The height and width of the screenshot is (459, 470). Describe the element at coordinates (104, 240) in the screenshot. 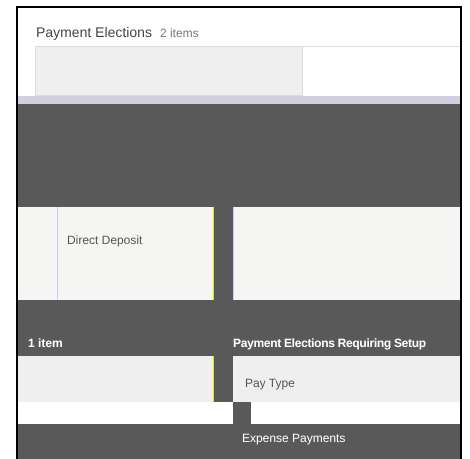

I see `table-cell-text: Direct Deposit` at that location.